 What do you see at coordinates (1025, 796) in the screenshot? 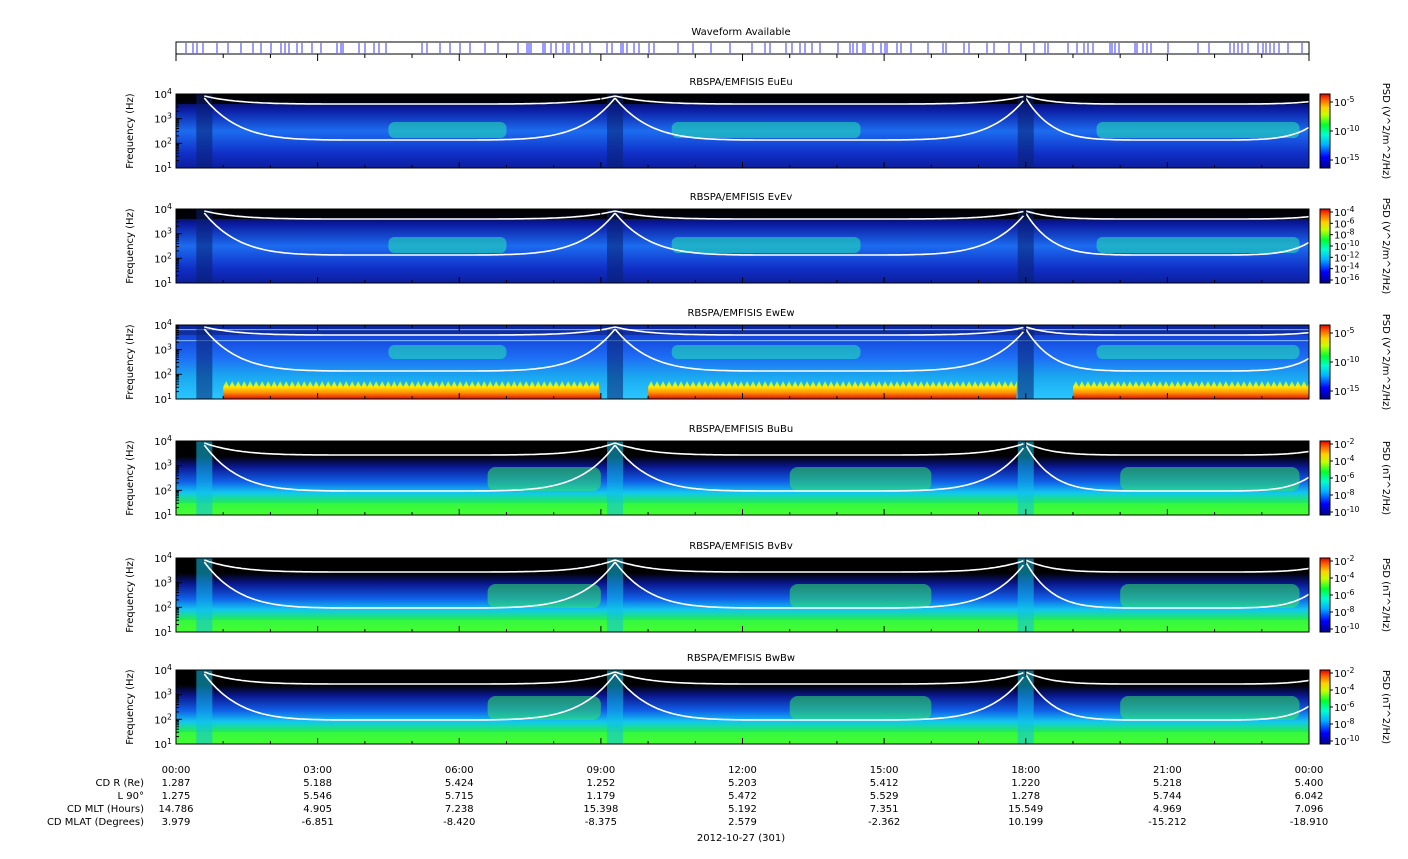
I see `ephemeris-value: 1.278` at bounding box center [1025, 796].